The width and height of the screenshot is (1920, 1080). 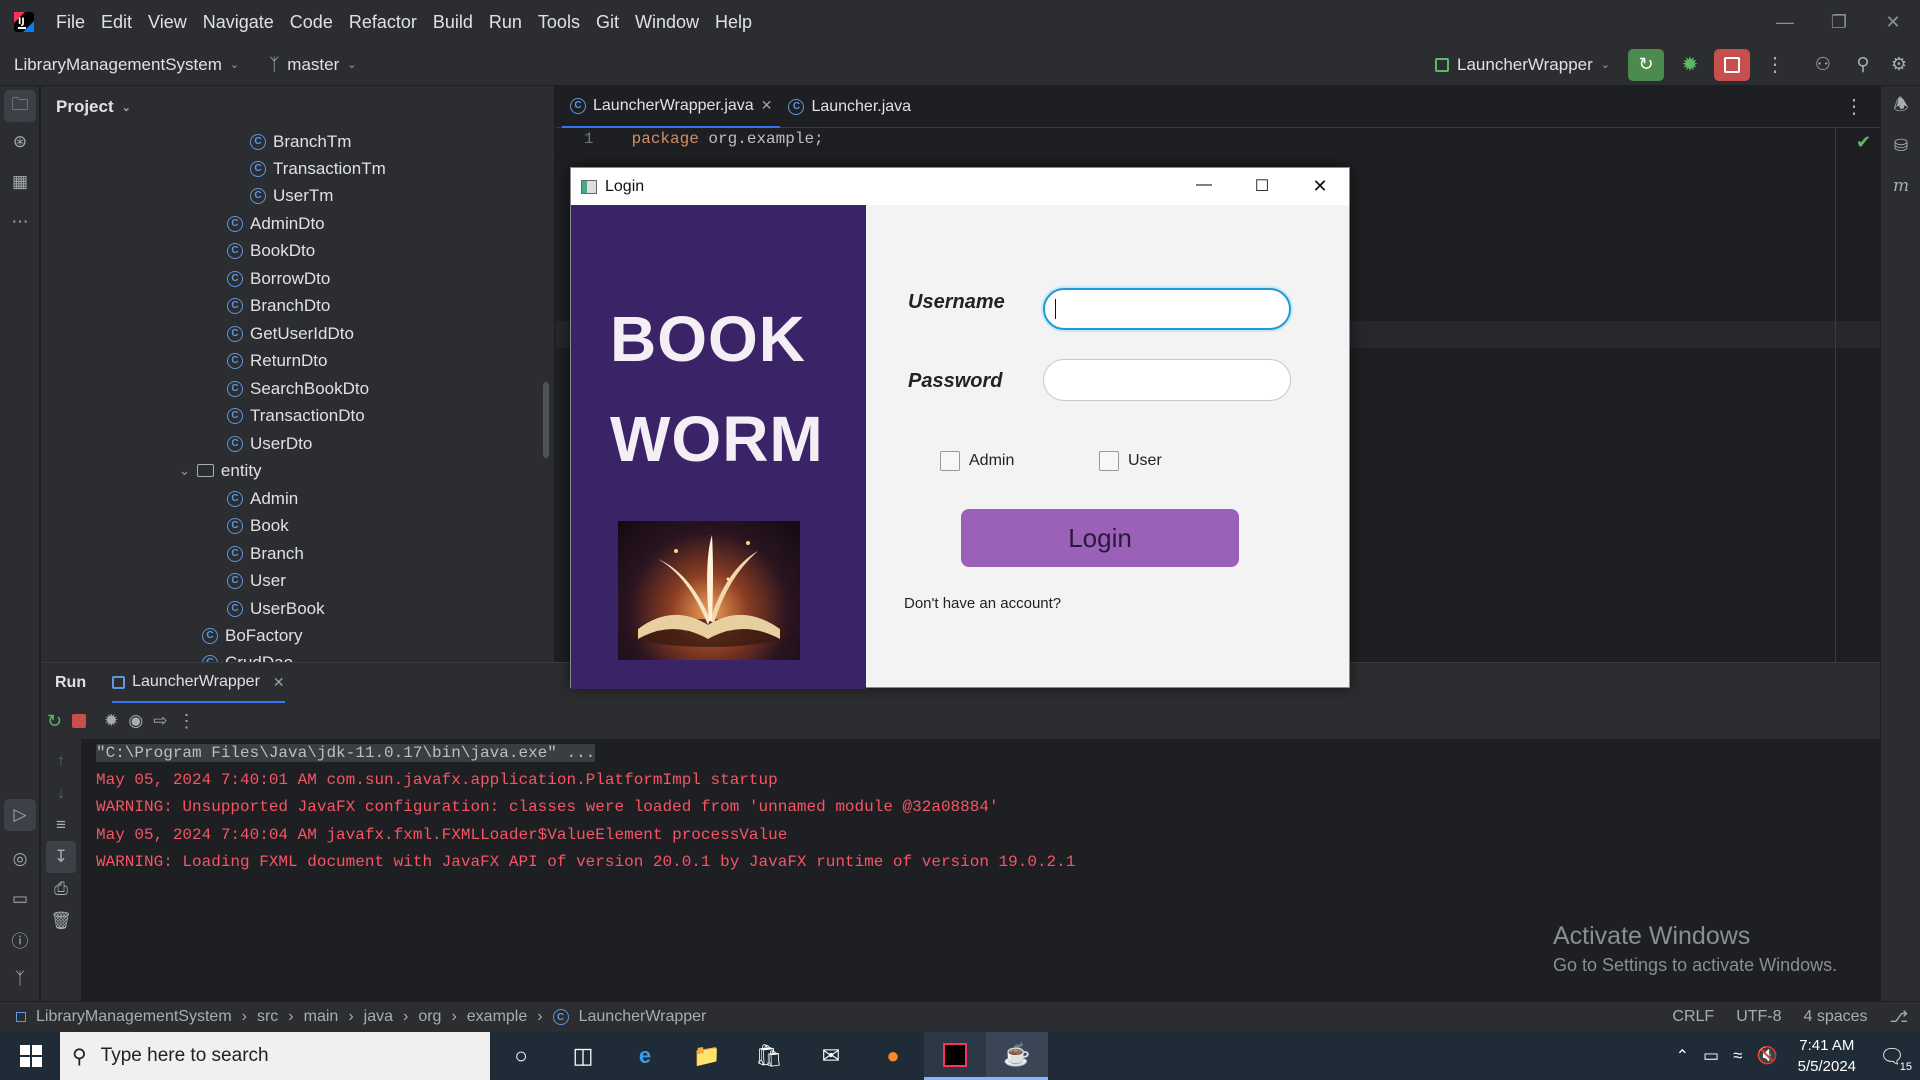 What do you see at coordinates (505, 22) in the screenshot?
I see `menu-run: Run` at bounding box center [505, 22].